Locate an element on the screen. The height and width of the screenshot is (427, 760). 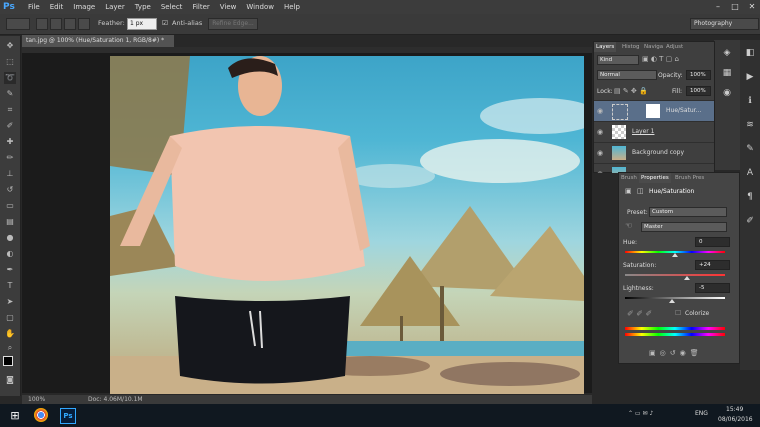
lightness-input: -5 is located at coordinates (712, 288).